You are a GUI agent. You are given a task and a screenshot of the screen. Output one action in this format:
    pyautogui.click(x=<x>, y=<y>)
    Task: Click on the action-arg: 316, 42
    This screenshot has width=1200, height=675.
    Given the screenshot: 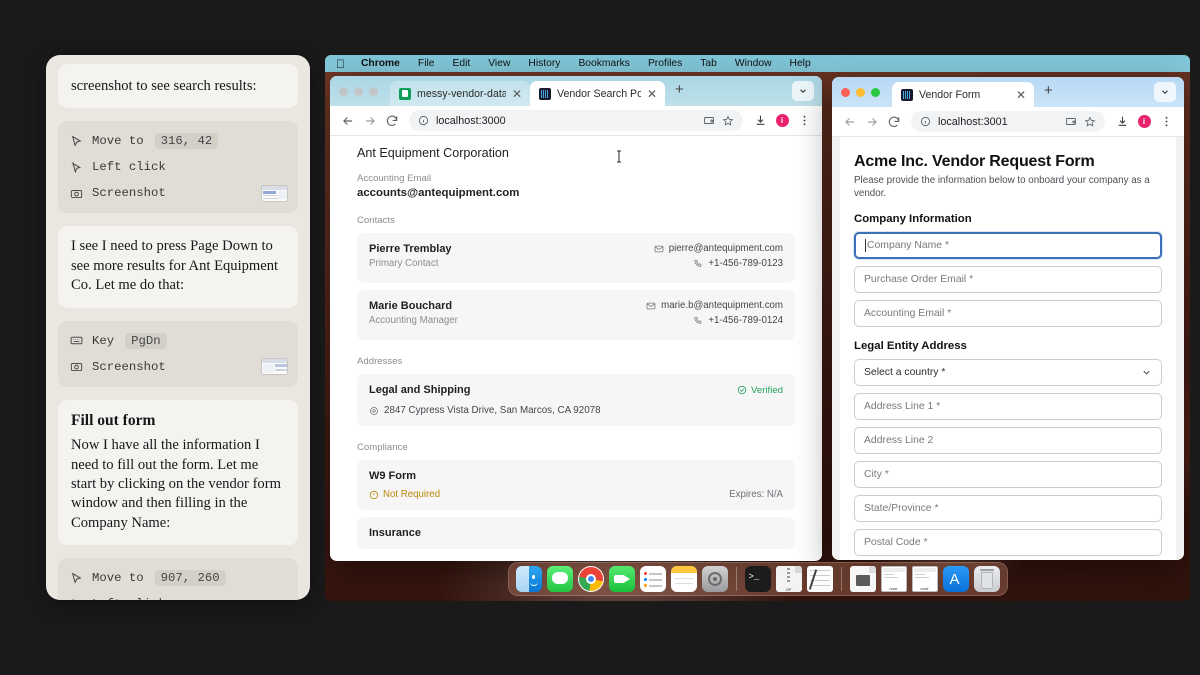 What is the action you would take?
    pyautogui.click(x=186, y=141)
    